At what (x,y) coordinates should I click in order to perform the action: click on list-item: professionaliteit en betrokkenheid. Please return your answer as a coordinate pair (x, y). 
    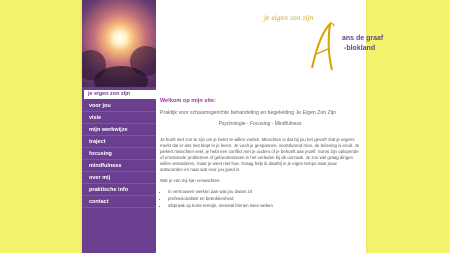
    Looking at the image, I should click on (264, 199).